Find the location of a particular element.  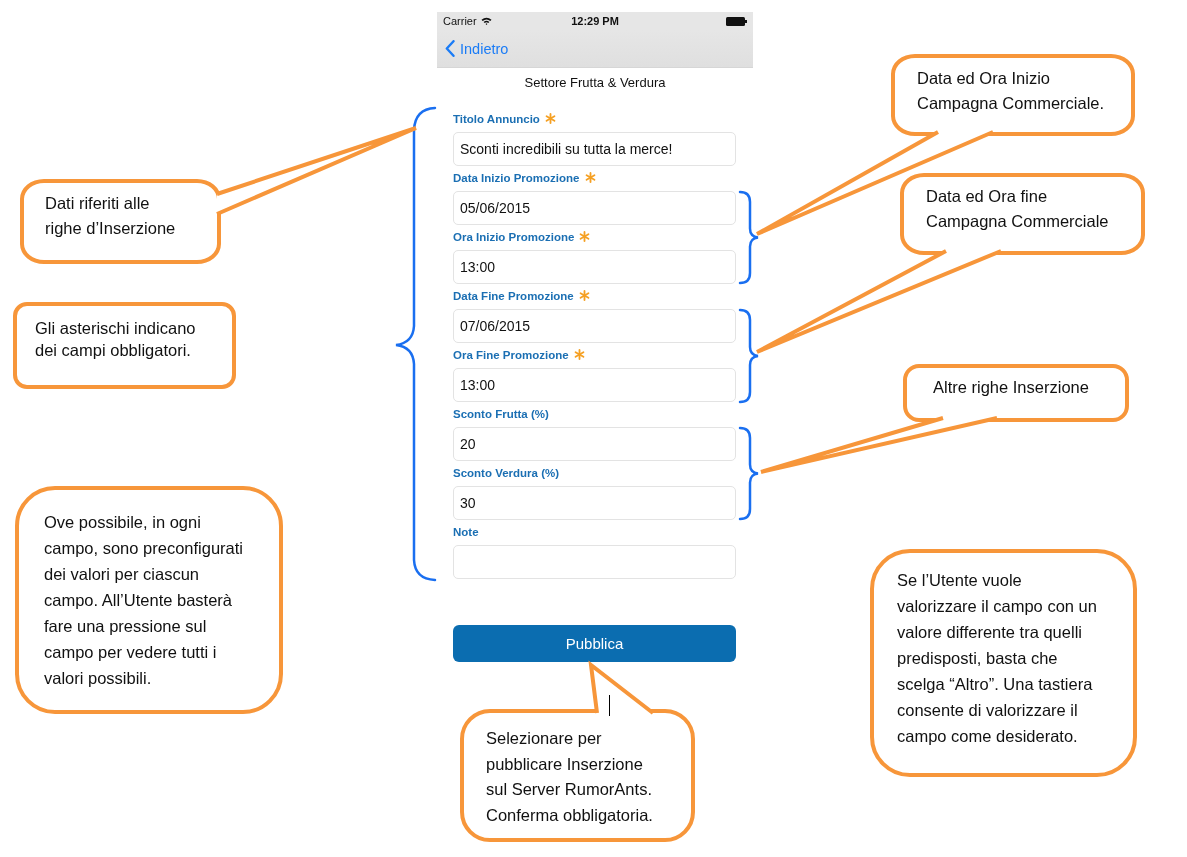

chevron-left-icon is located at coordinates (450, 48).